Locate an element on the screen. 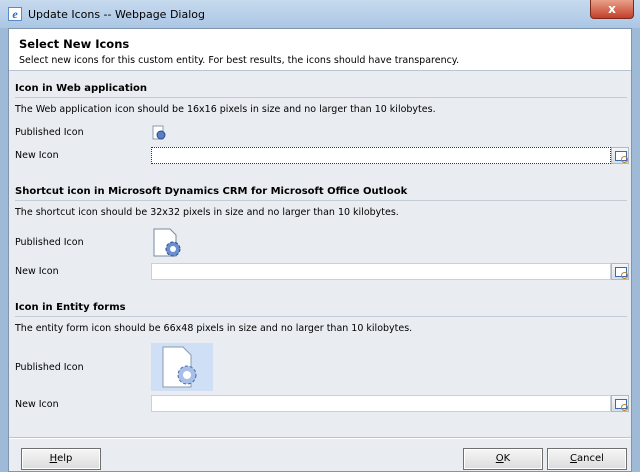 The width and height of the screenshot is (640, 472). forms-browse-icon is located at coordinates (620, 403).